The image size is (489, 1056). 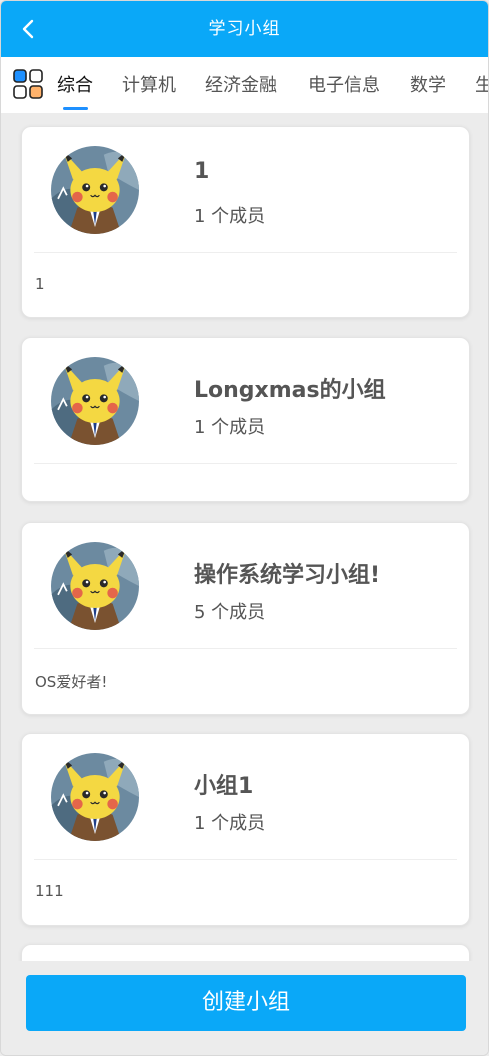 I want to click on group-name: 操作系统学习小组!, so click(x=287, y=575).